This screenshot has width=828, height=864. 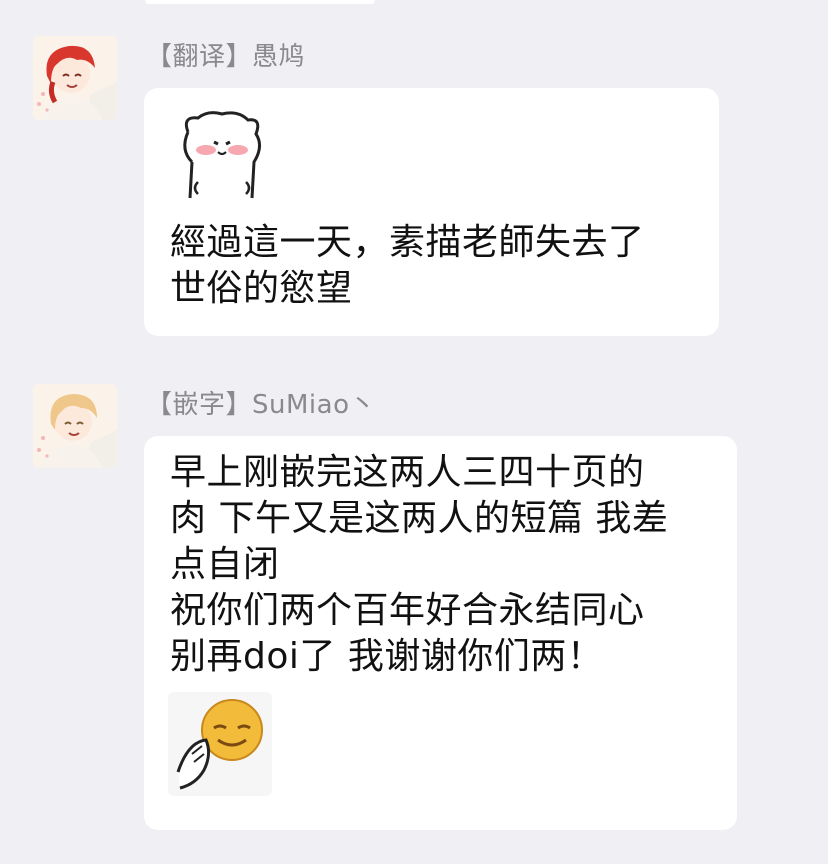 I want to click on praying-smiley-sticker, so click(x=220, y=744).